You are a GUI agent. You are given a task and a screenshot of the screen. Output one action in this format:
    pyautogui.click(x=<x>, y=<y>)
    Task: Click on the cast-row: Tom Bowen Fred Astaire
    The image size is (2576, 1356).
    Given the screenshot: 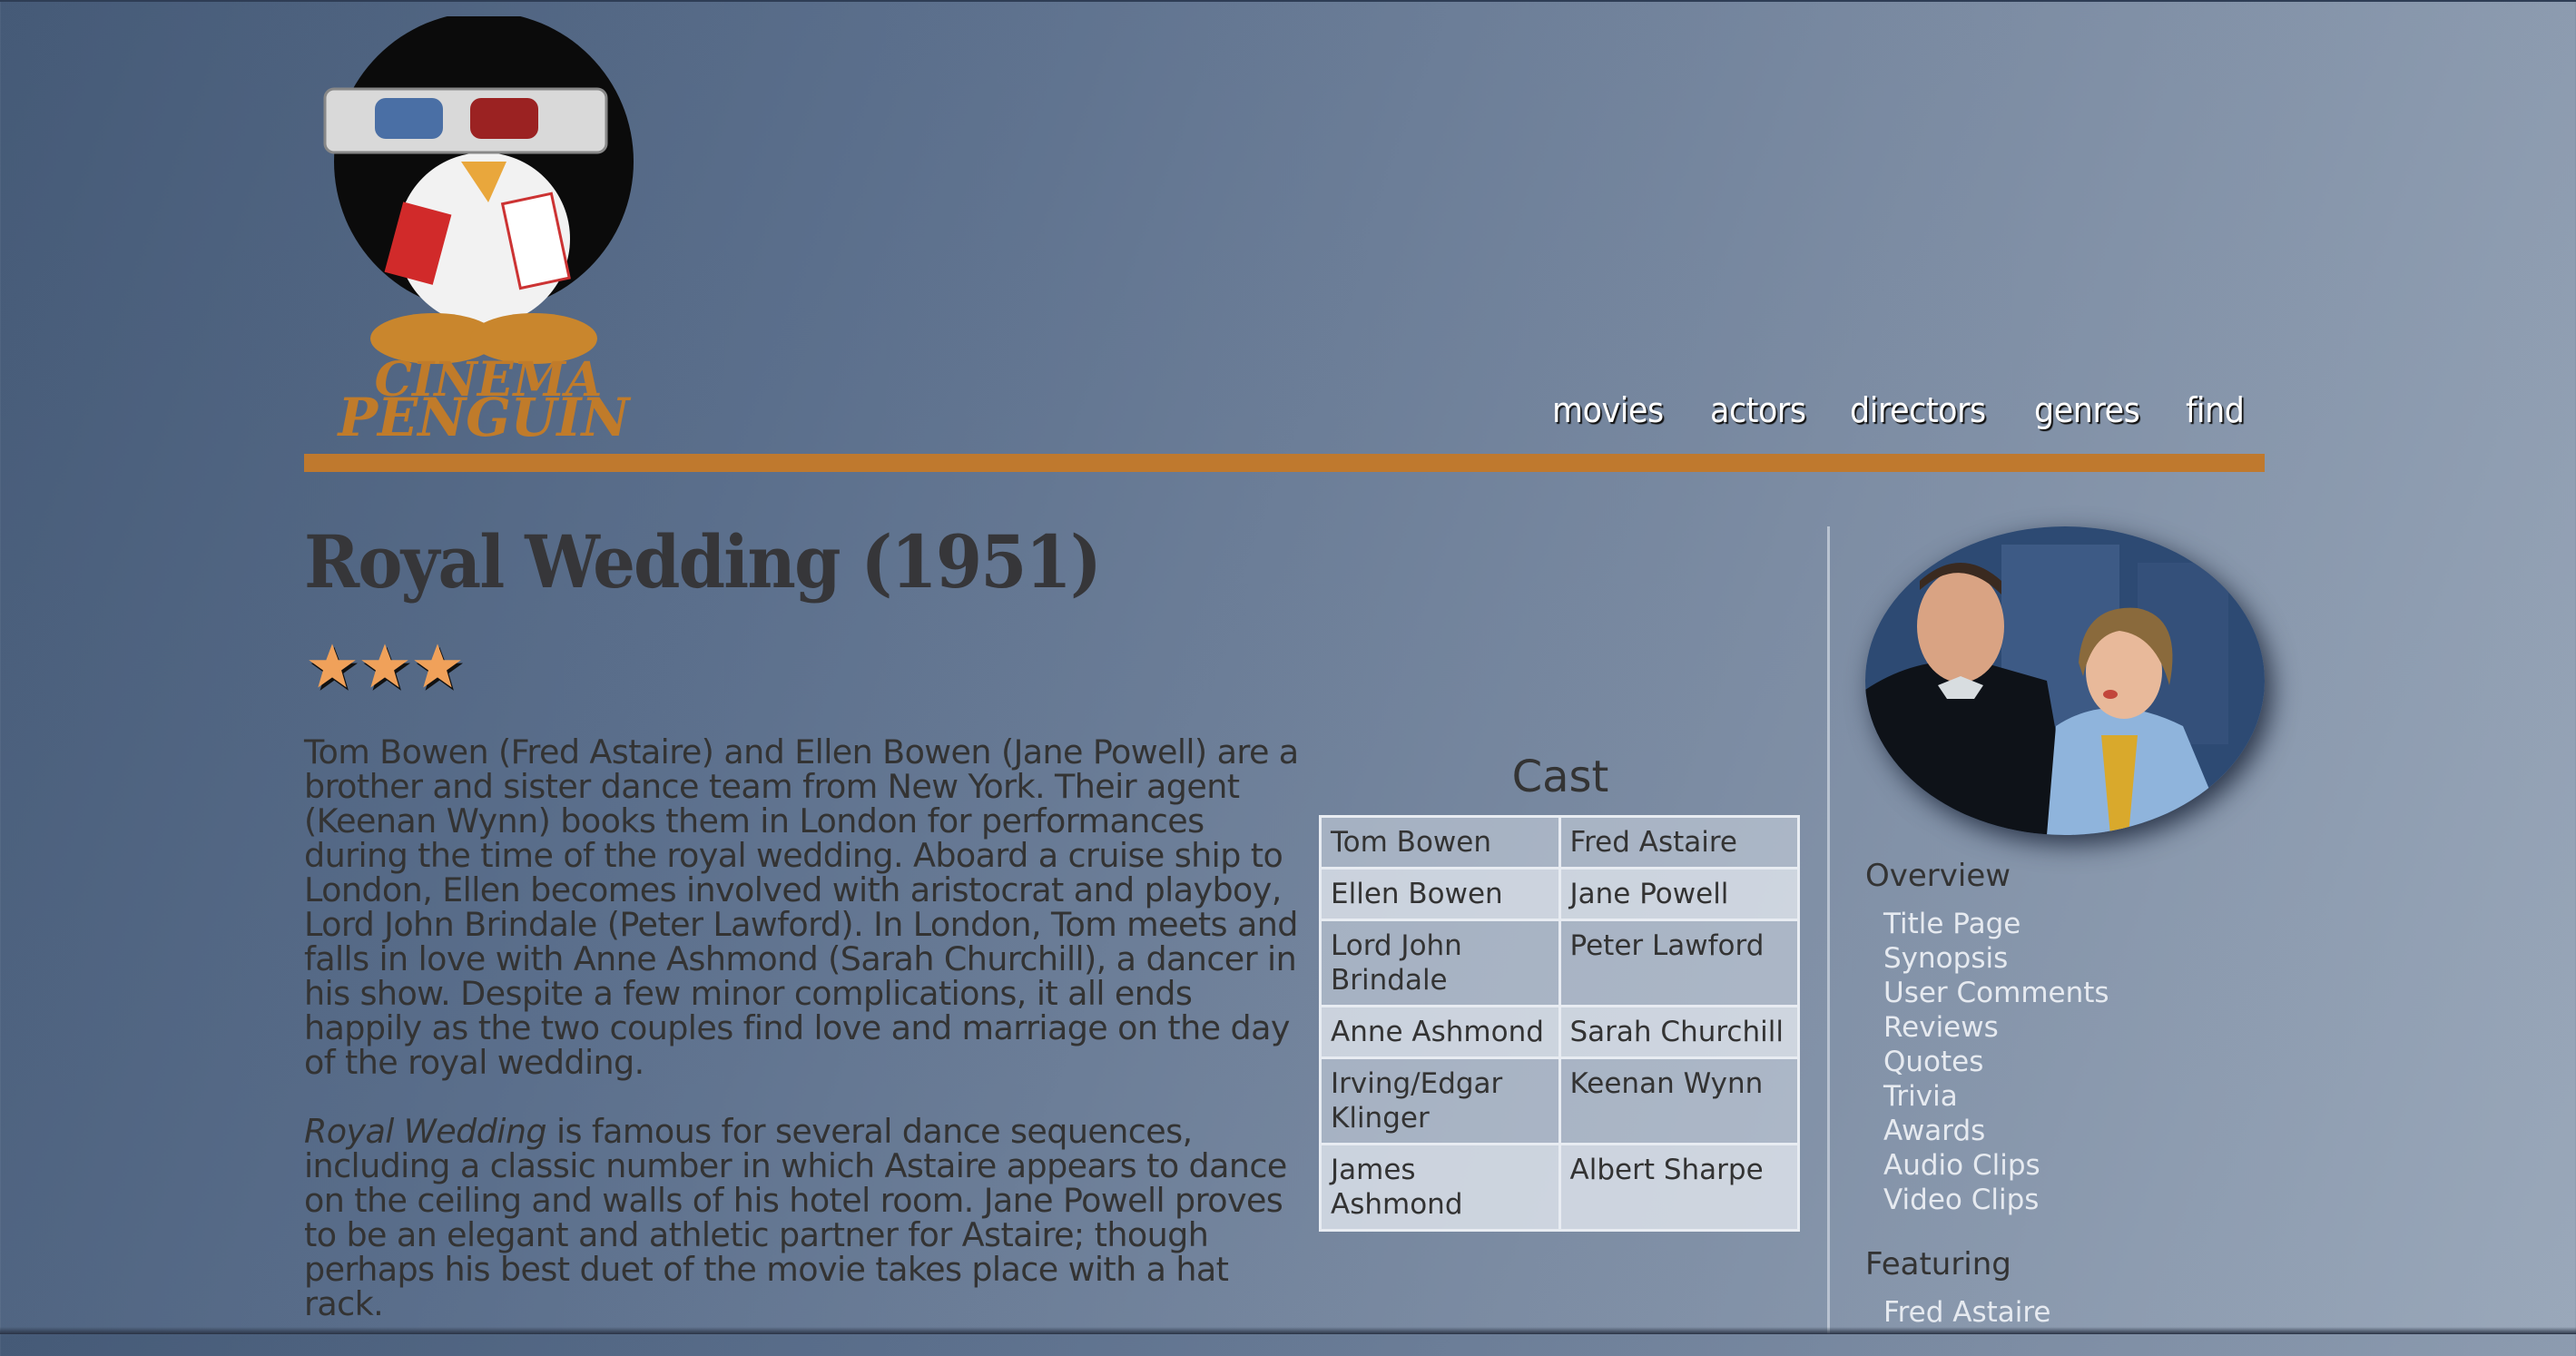 What is the action you would take?
    pyautogui.click(x=1559, y=842)
    